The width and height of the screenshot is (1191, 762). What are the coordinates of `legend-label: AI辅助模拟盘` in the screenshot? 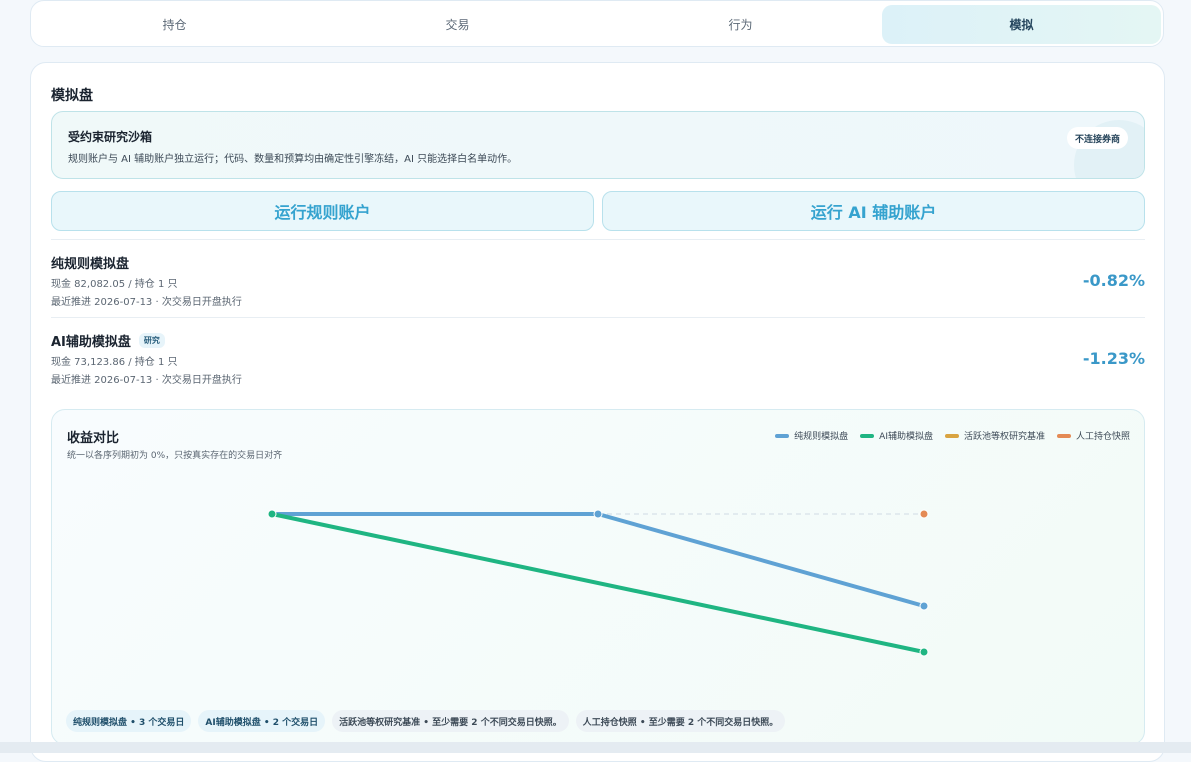 It's located at (906, 437).